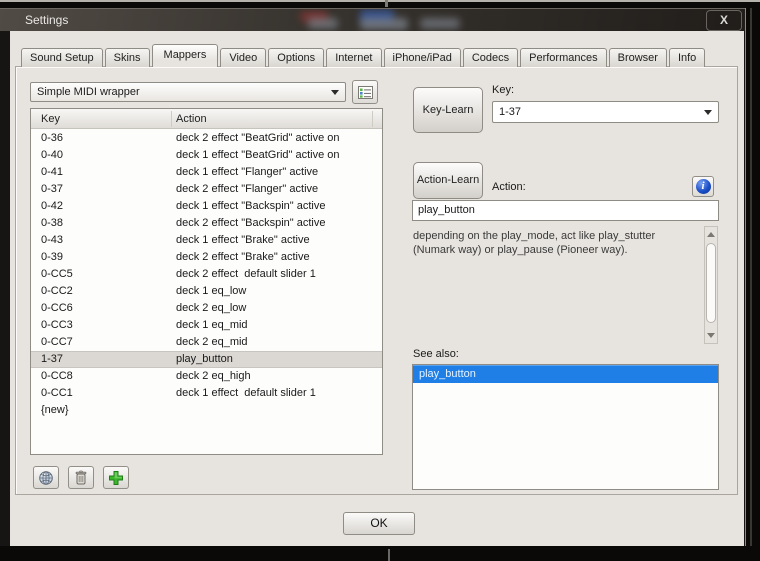 The image size is (760, 561). I want to click on key-learn-button: Key-Learn, so click(448, 110).